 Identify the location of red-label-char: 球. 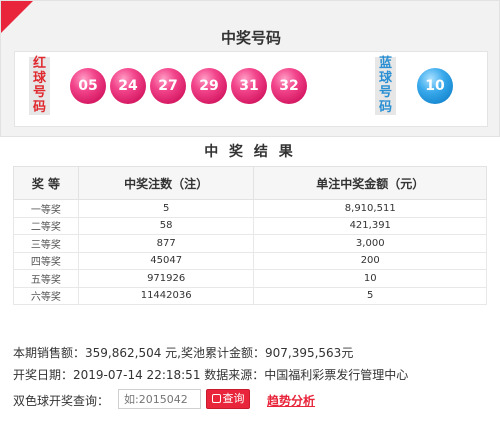
(39, 78).